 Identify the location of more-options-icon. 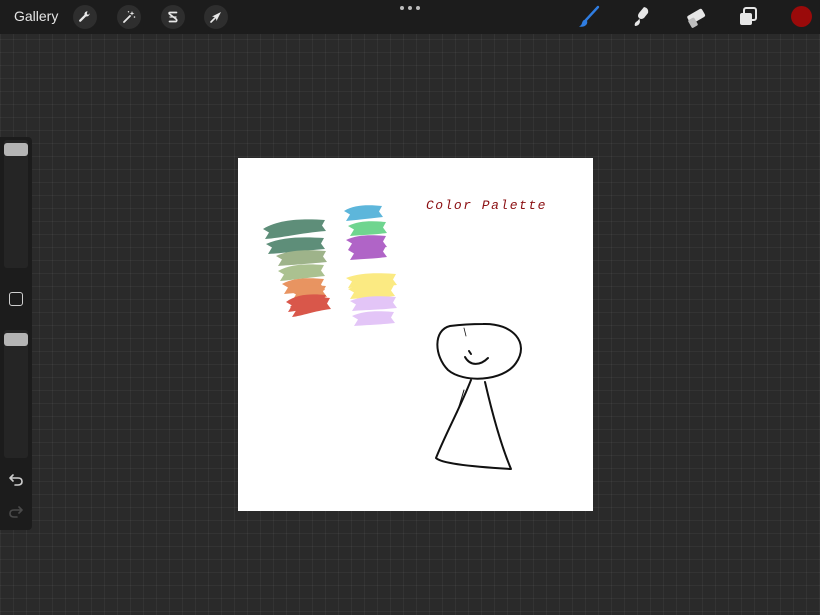
(410, 8).